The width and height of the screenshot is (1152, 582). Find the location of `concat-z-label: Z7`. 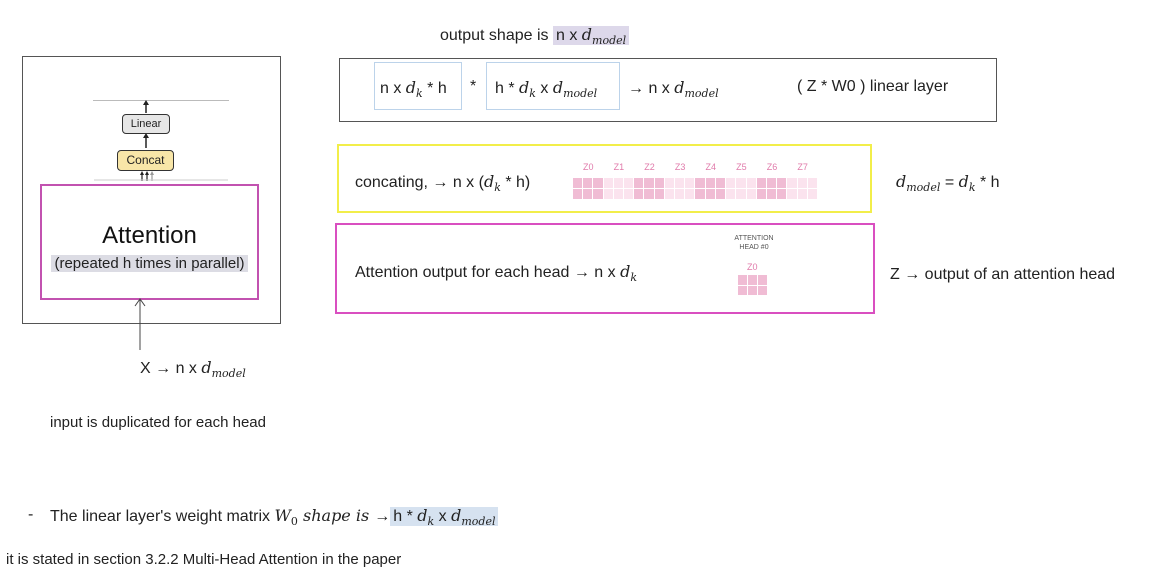

concat-z-label: Z7 is located at coordinates (802, 167).